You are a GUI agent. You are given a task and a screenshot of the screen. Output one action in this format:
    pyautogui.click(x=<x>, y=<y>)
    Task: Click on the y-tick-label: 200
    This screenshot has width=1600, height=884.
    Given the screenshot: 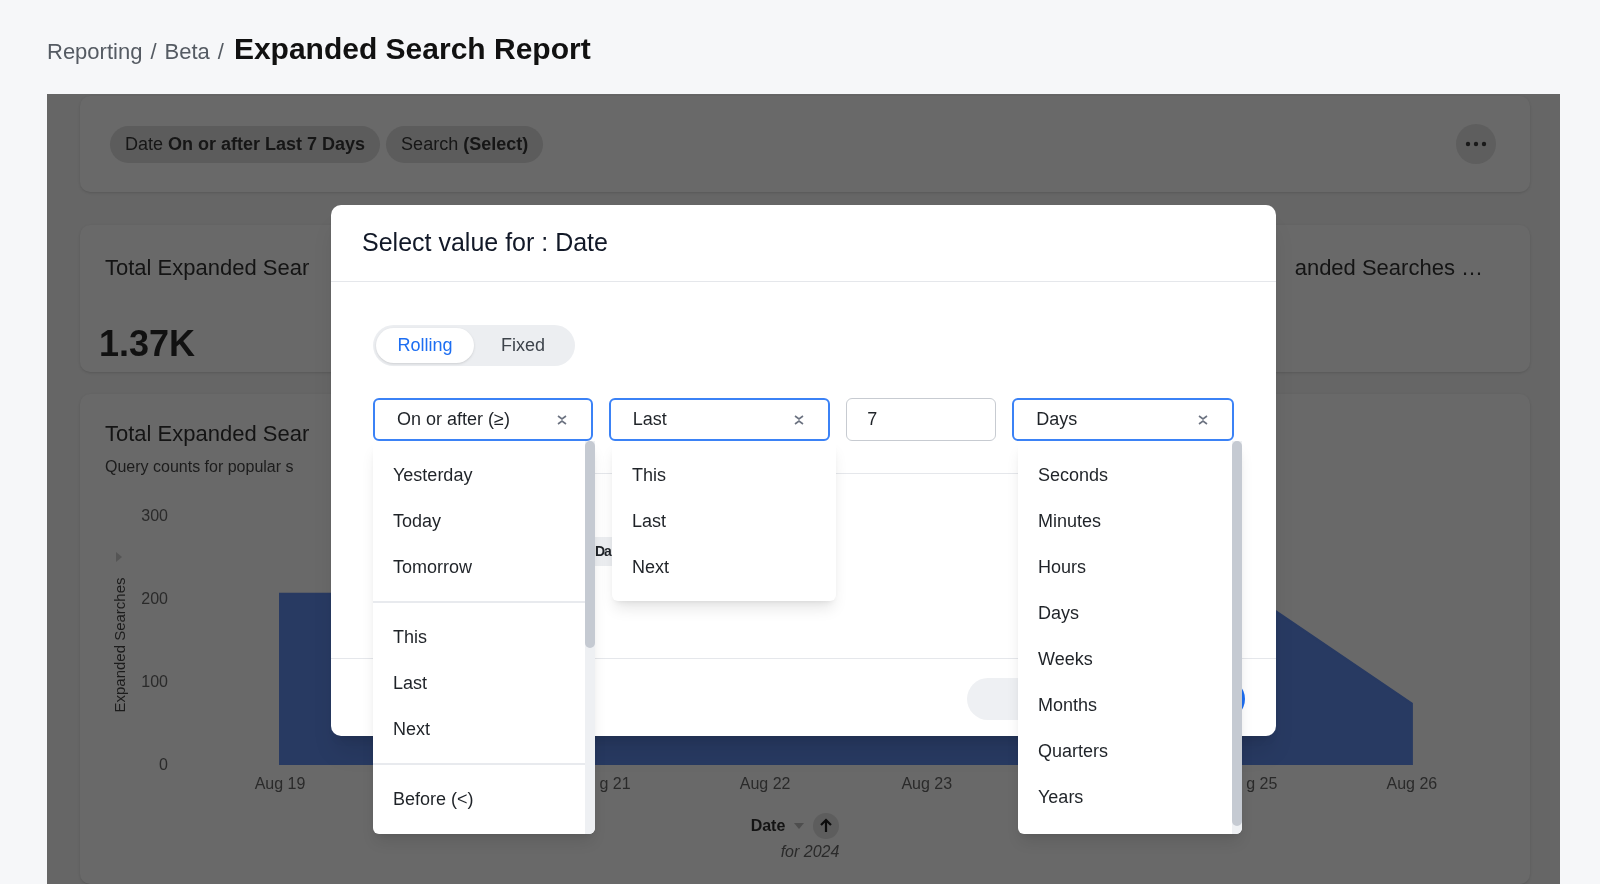 What is the action you would take?
    pyautogui.click(x=154, y=598)
    